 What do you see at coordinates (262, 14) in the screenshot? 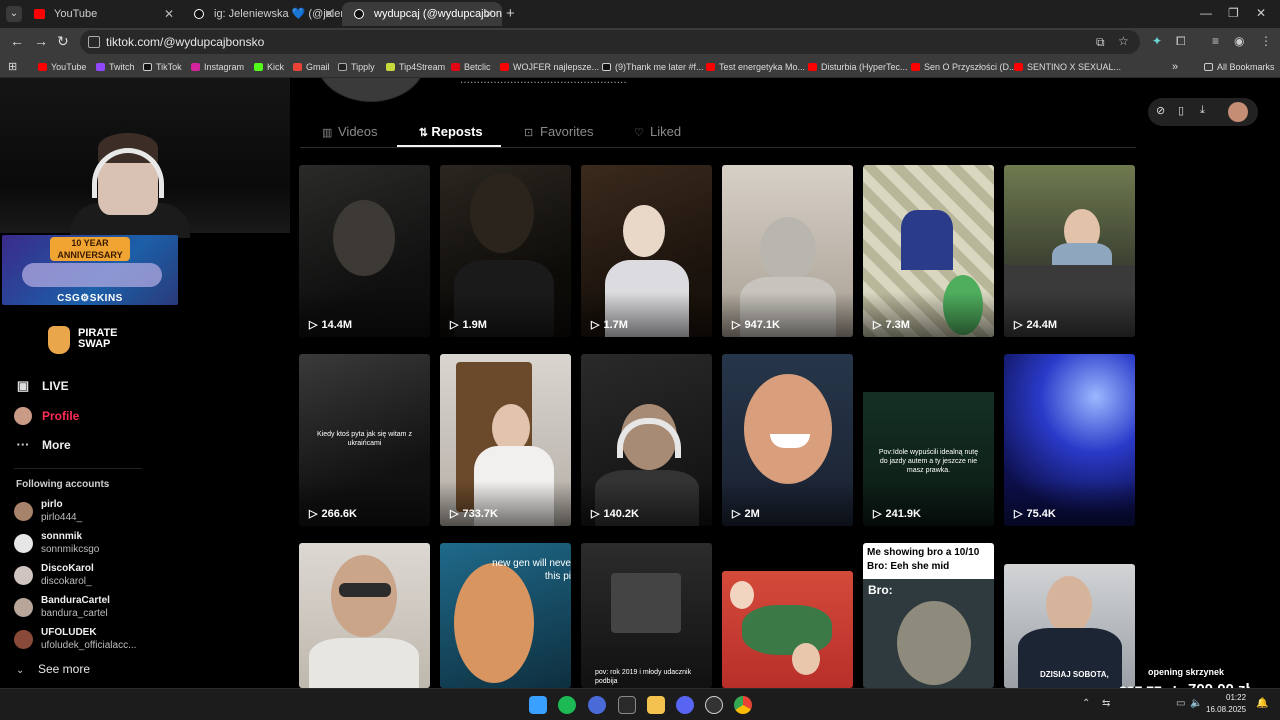
I see `tab-instagram: ig: Jeleniewska 💙 (@jeleniewsk ✕` at bounding box center [262, 14].